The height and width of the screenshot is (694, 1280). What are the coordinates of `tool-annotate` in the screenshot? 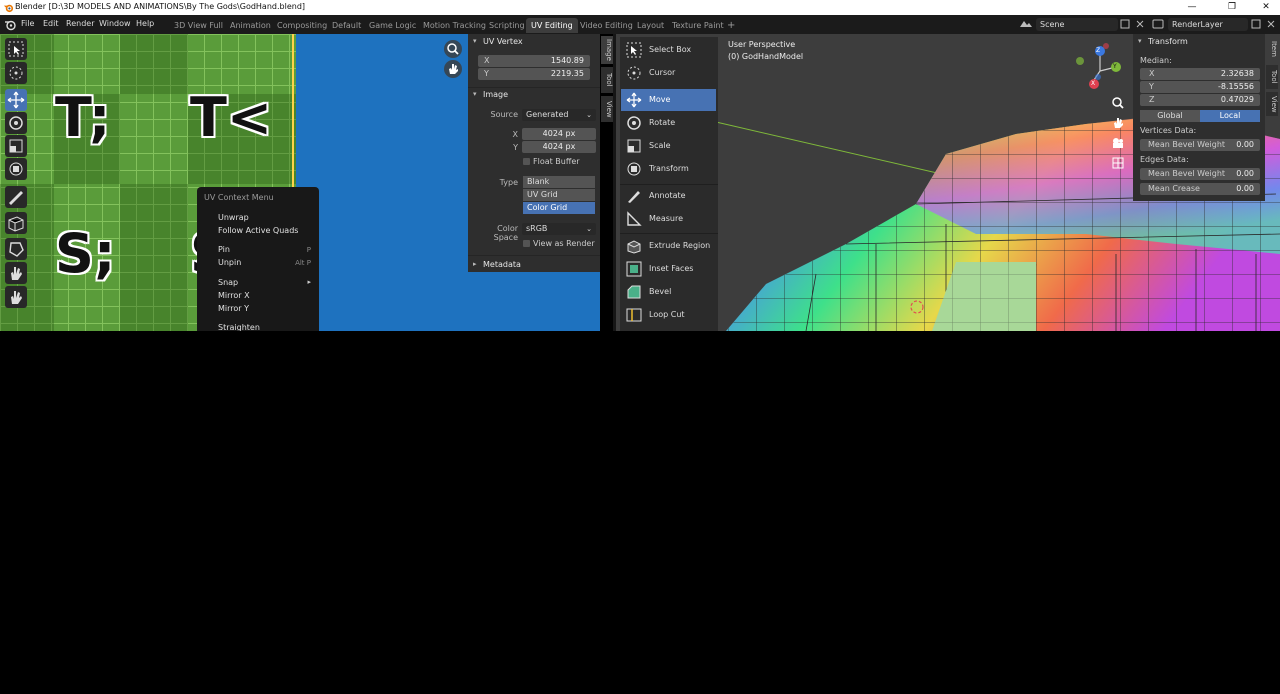 It's located at (16, 197).